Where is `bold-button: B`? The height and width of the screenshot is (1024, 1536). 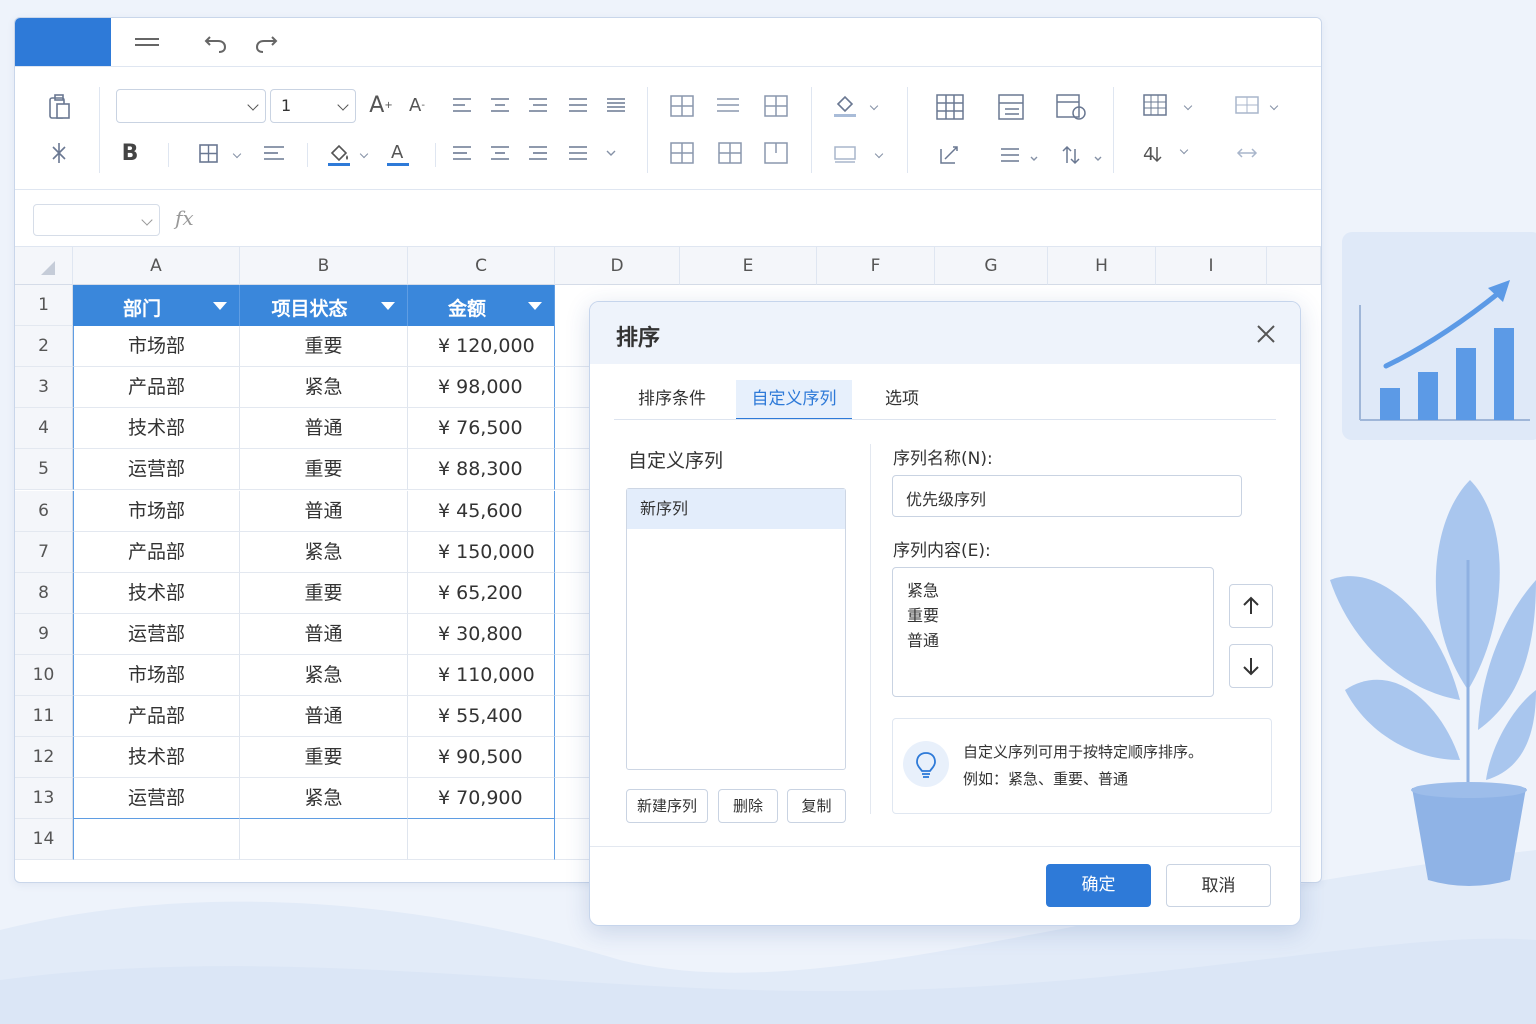
bold-button: B is located at coordinates (130, 153).